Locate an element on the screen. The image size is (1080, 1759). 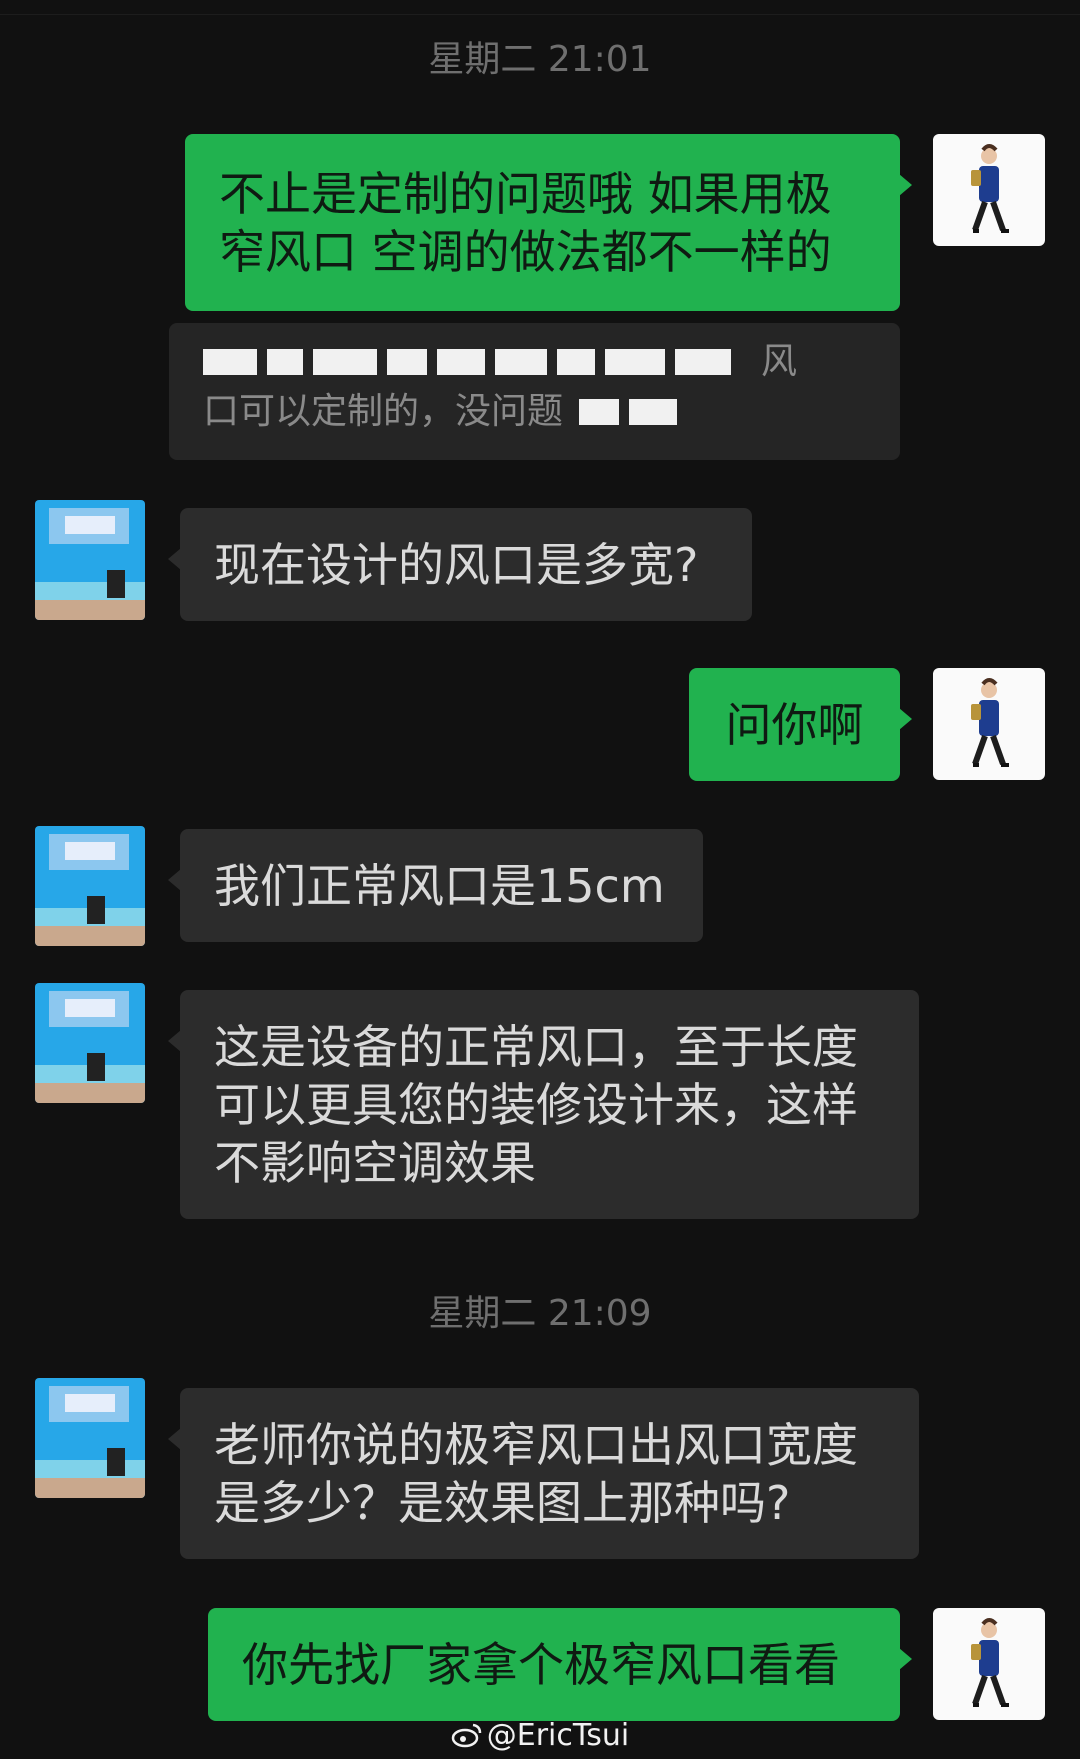
weibo-icon is located at coordinates (466, 1735).